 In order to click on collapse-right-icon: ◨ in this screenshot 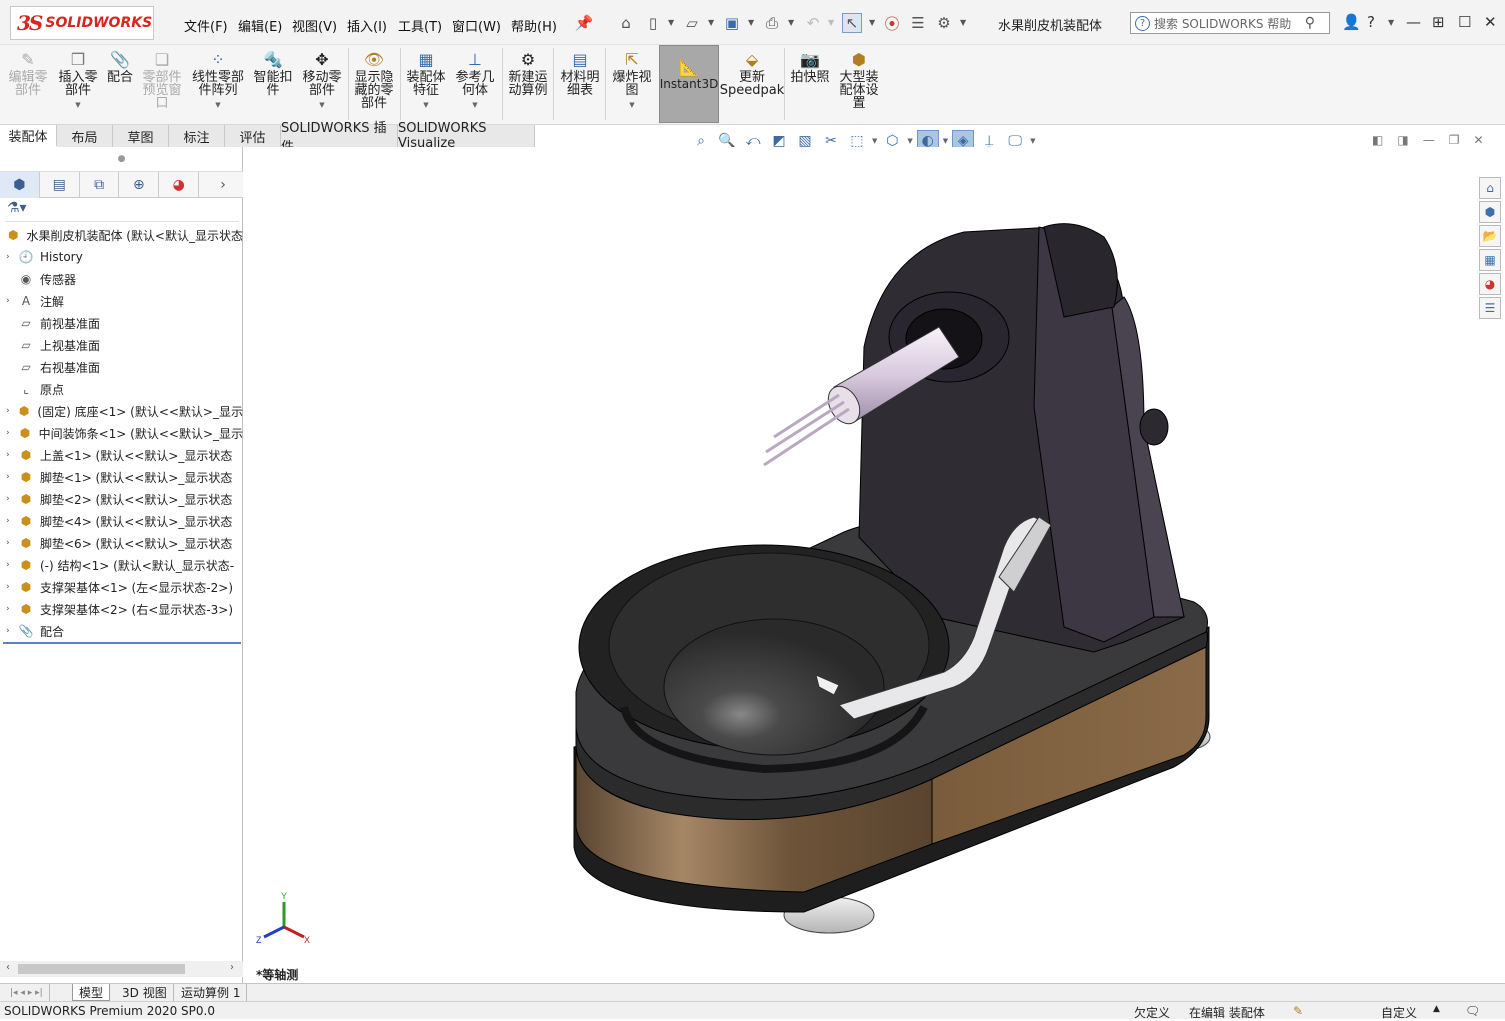, I will do `click(1402, 140)`.